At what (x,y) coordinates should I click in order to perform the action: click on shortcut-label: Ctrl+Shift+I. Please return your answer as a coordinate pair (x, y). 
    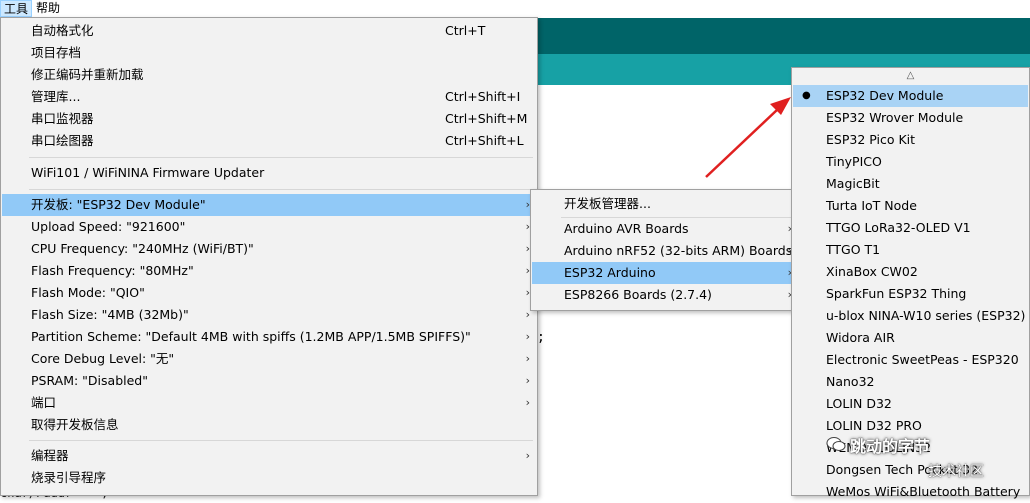
    Looking at the image, I should click on (483, 96).